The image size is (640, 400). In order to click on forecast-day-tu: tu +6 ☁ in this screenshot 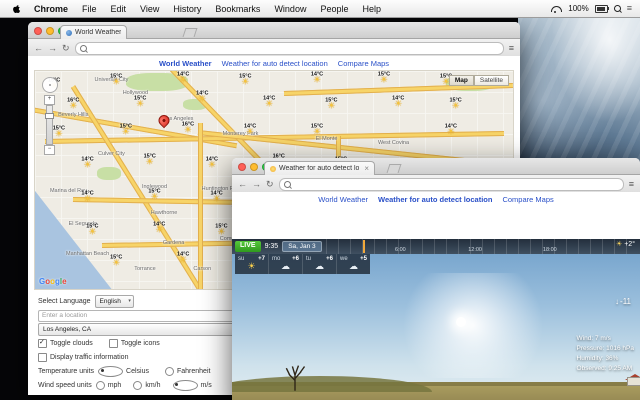, I will do `click(320, 264)`.